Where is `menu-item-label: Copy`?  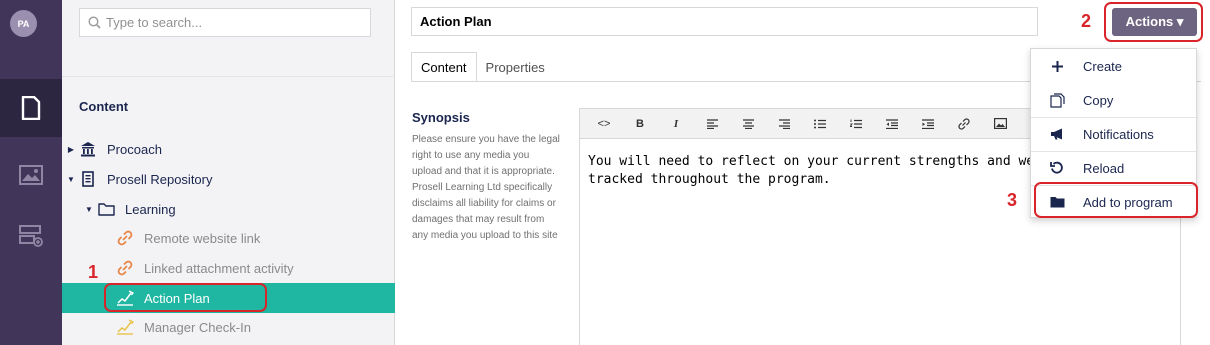 menu-item-label: Copy is located at coordinates (1098, 100).